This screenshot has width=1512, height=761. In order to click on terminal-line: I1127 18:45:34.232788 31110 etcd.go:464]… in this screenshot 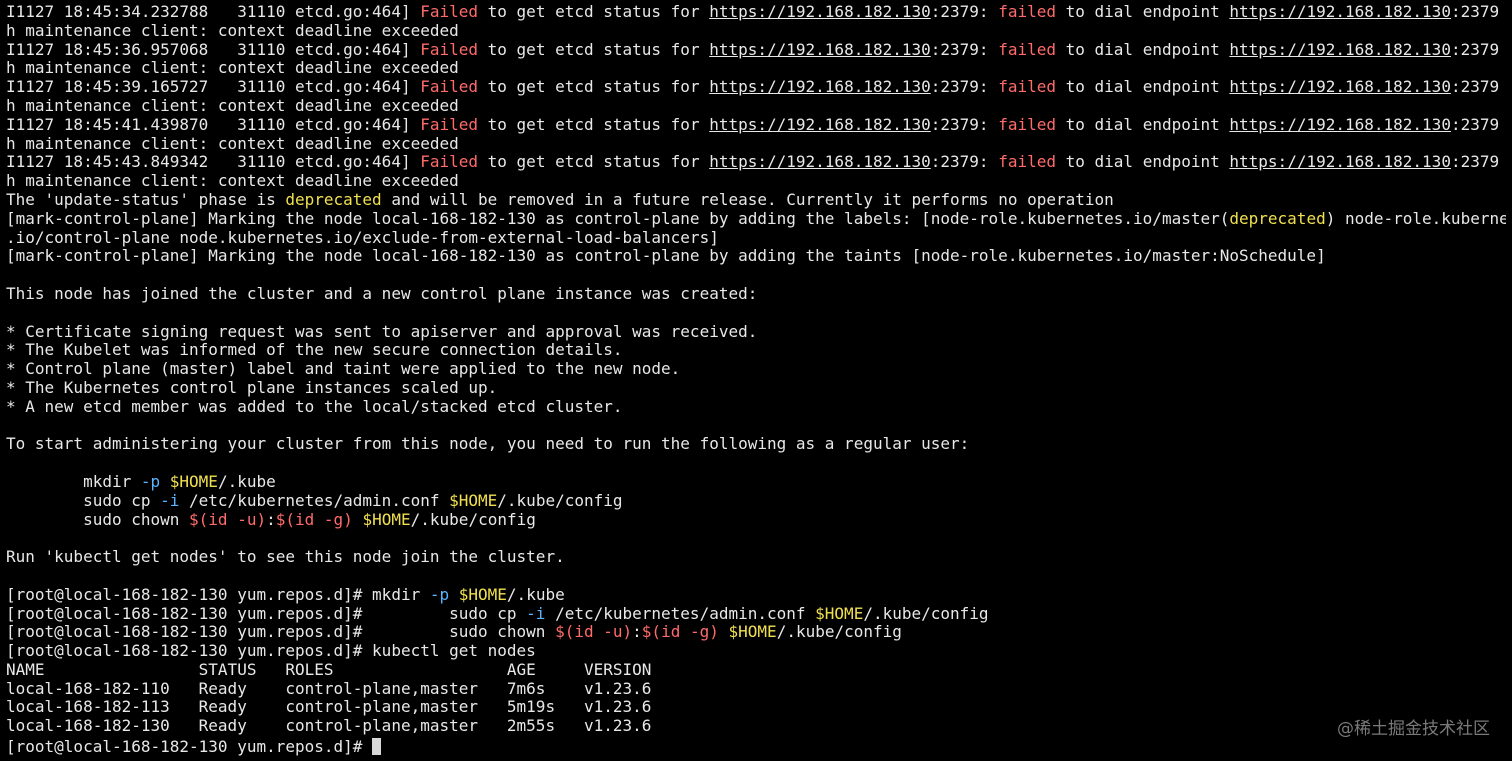, I will do `click(756, 12)`.